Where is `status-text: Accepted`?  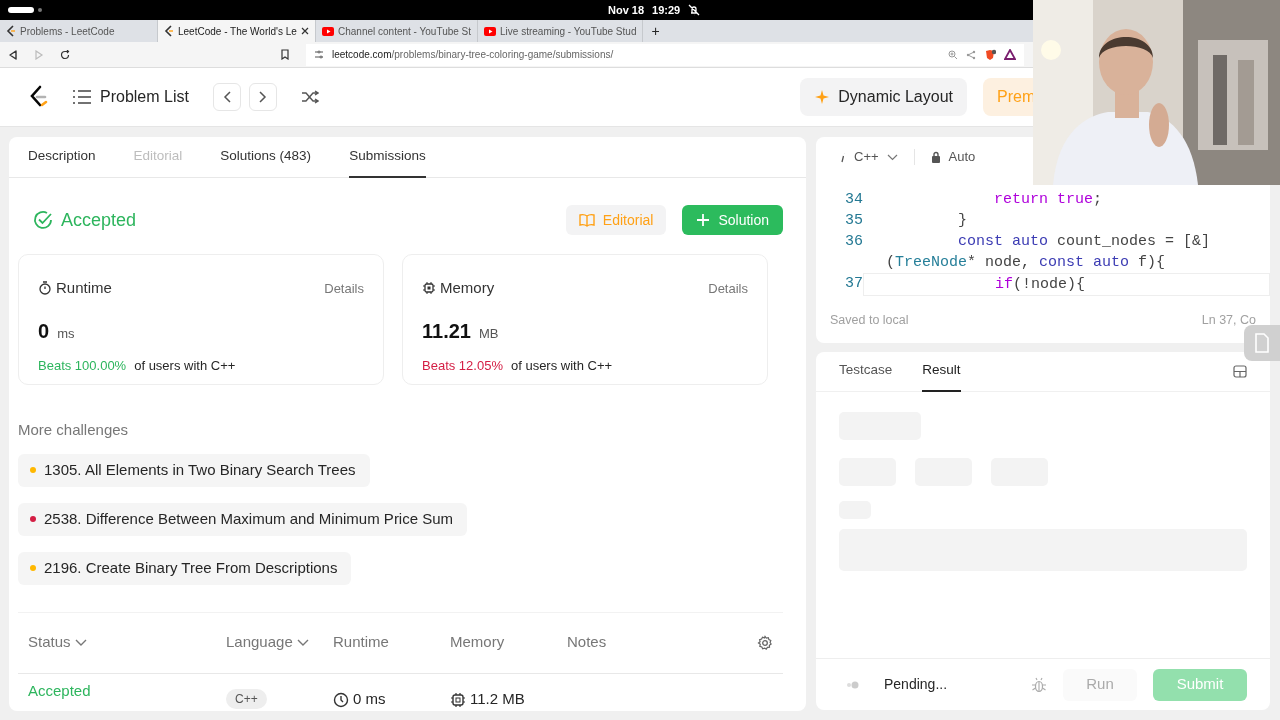
status-text: Accepted is located at coordinates (99, 220).